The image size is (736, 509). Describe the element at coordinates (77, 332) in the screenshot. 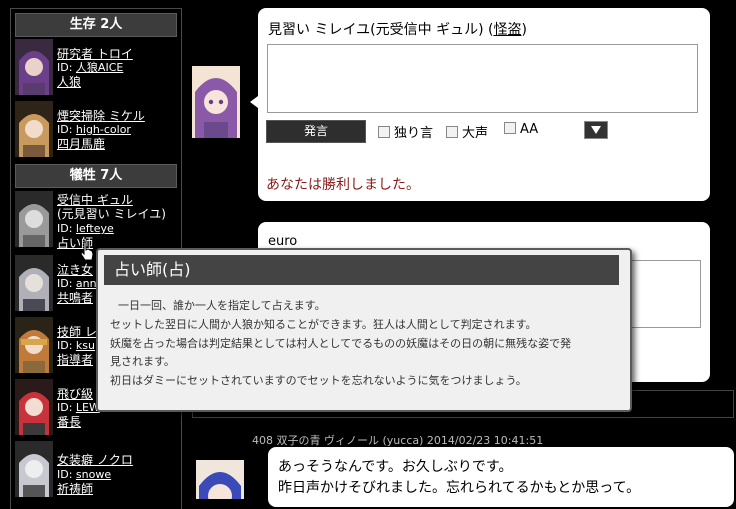

I see `player-name: 技師 レ` at that location.